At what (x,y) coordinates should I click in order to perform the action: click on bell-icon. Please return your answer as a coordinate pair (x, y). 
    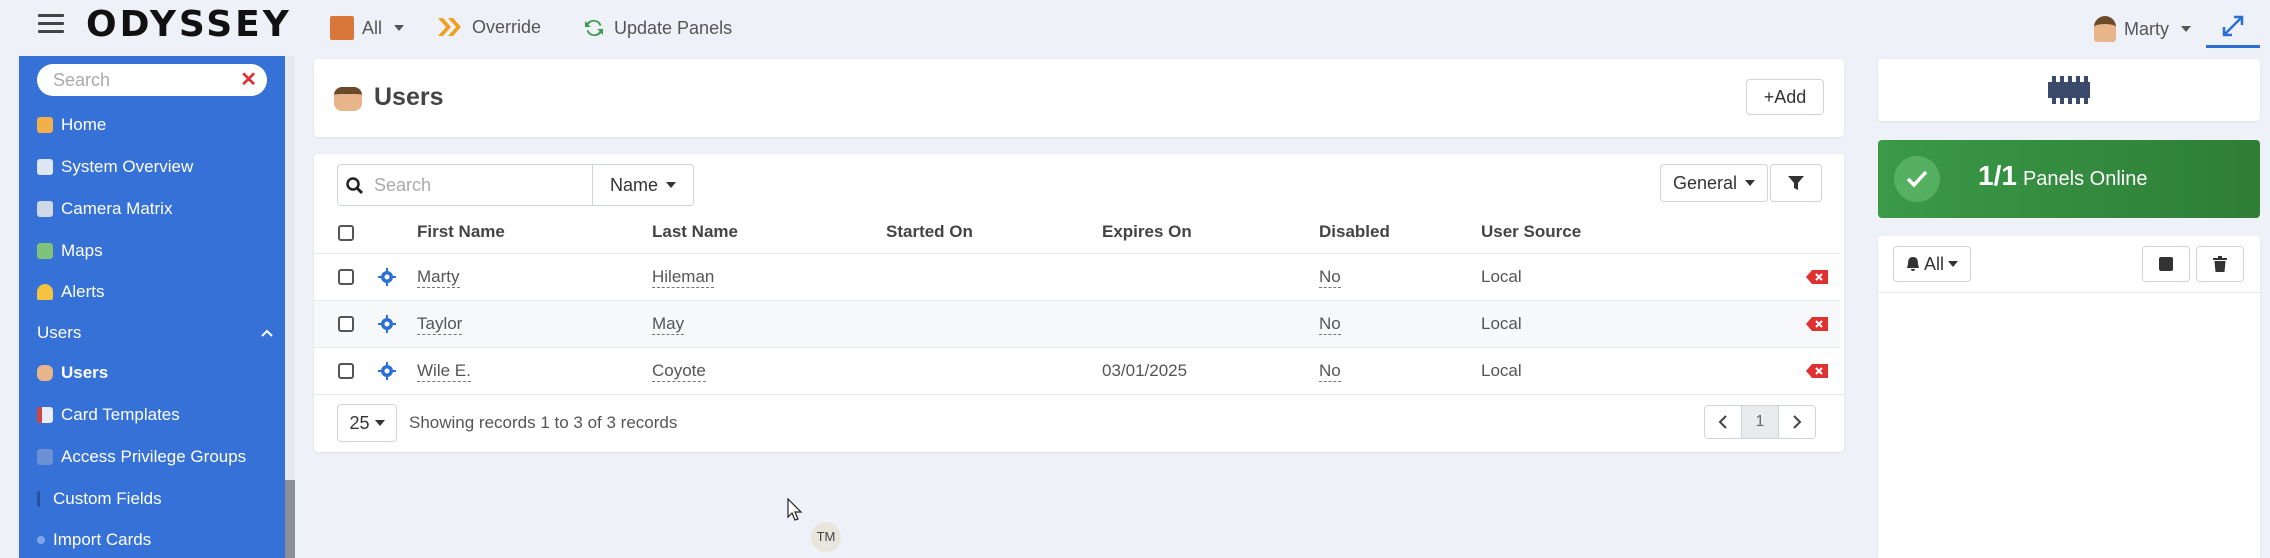
    Looking at the image, I should click on (45, 292).